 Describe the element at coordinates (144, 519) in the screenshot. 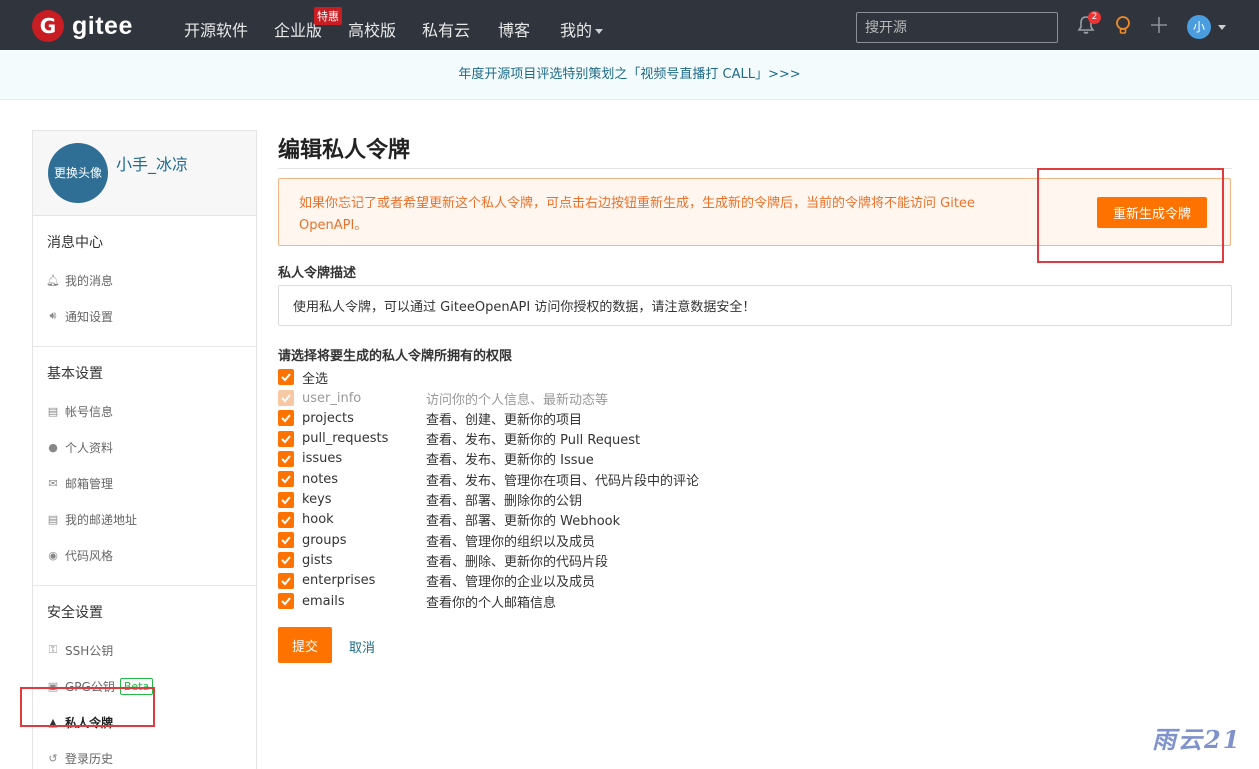

I see `sidebar-item-mailing-address: ▤ 我的邮递地址` at that location.